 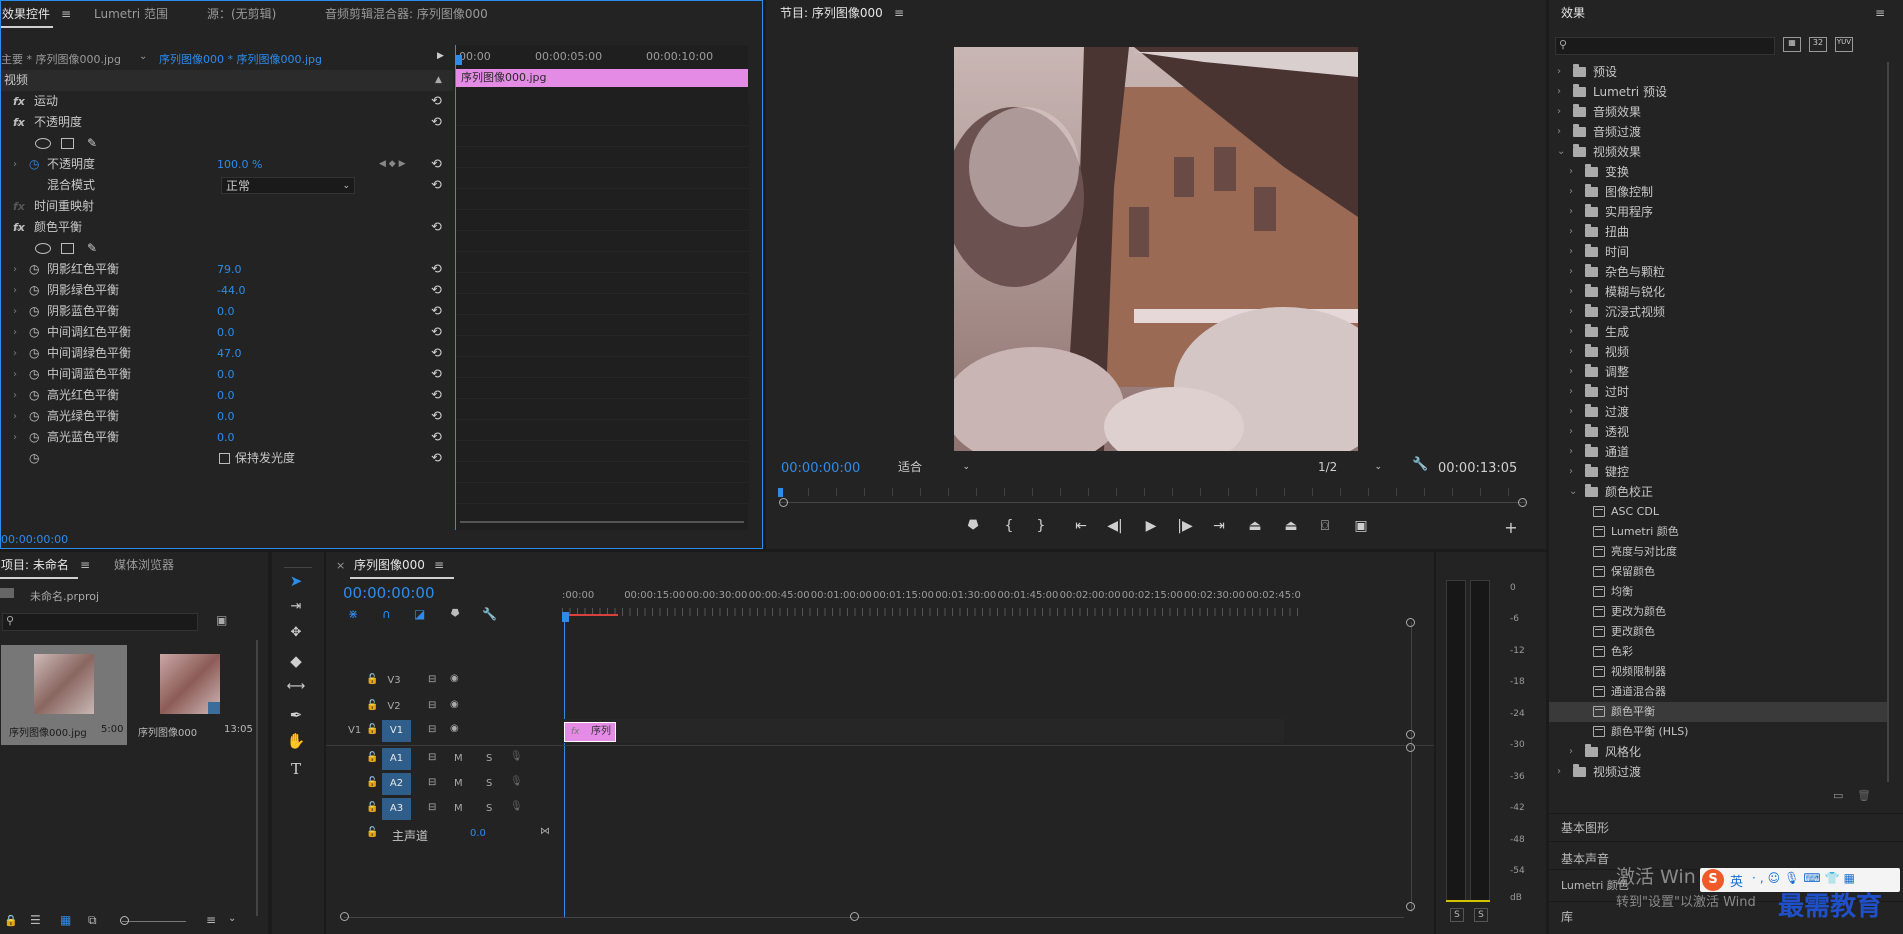 I want to click on effects-tree-item: › 视频过渡, so click(x=1719, y=772).